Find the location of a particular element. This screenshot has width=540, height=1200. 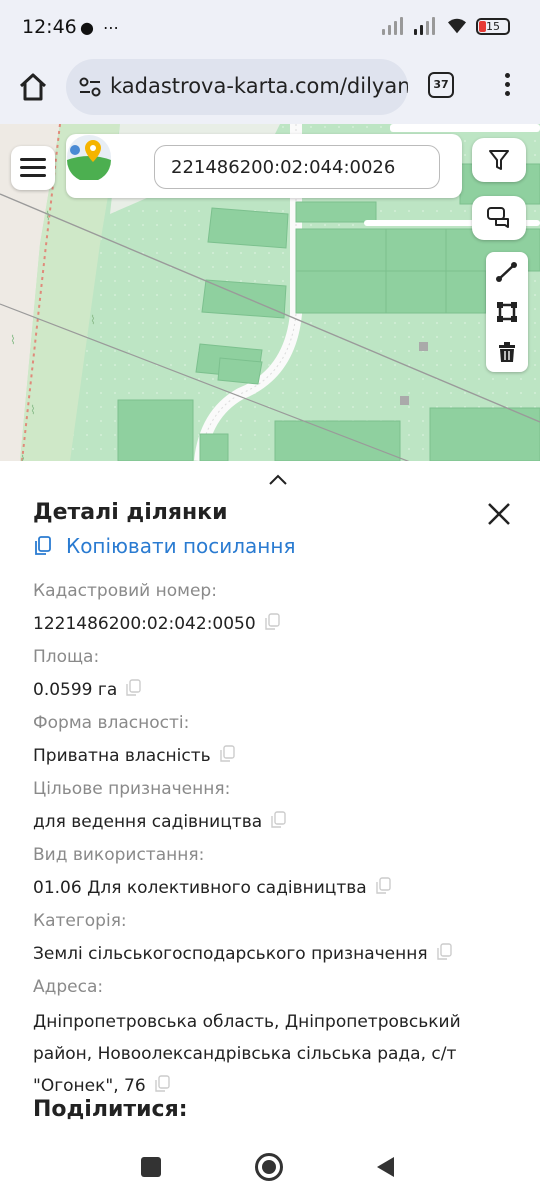

battery-level: 15 is located at coordinates (493, 26).